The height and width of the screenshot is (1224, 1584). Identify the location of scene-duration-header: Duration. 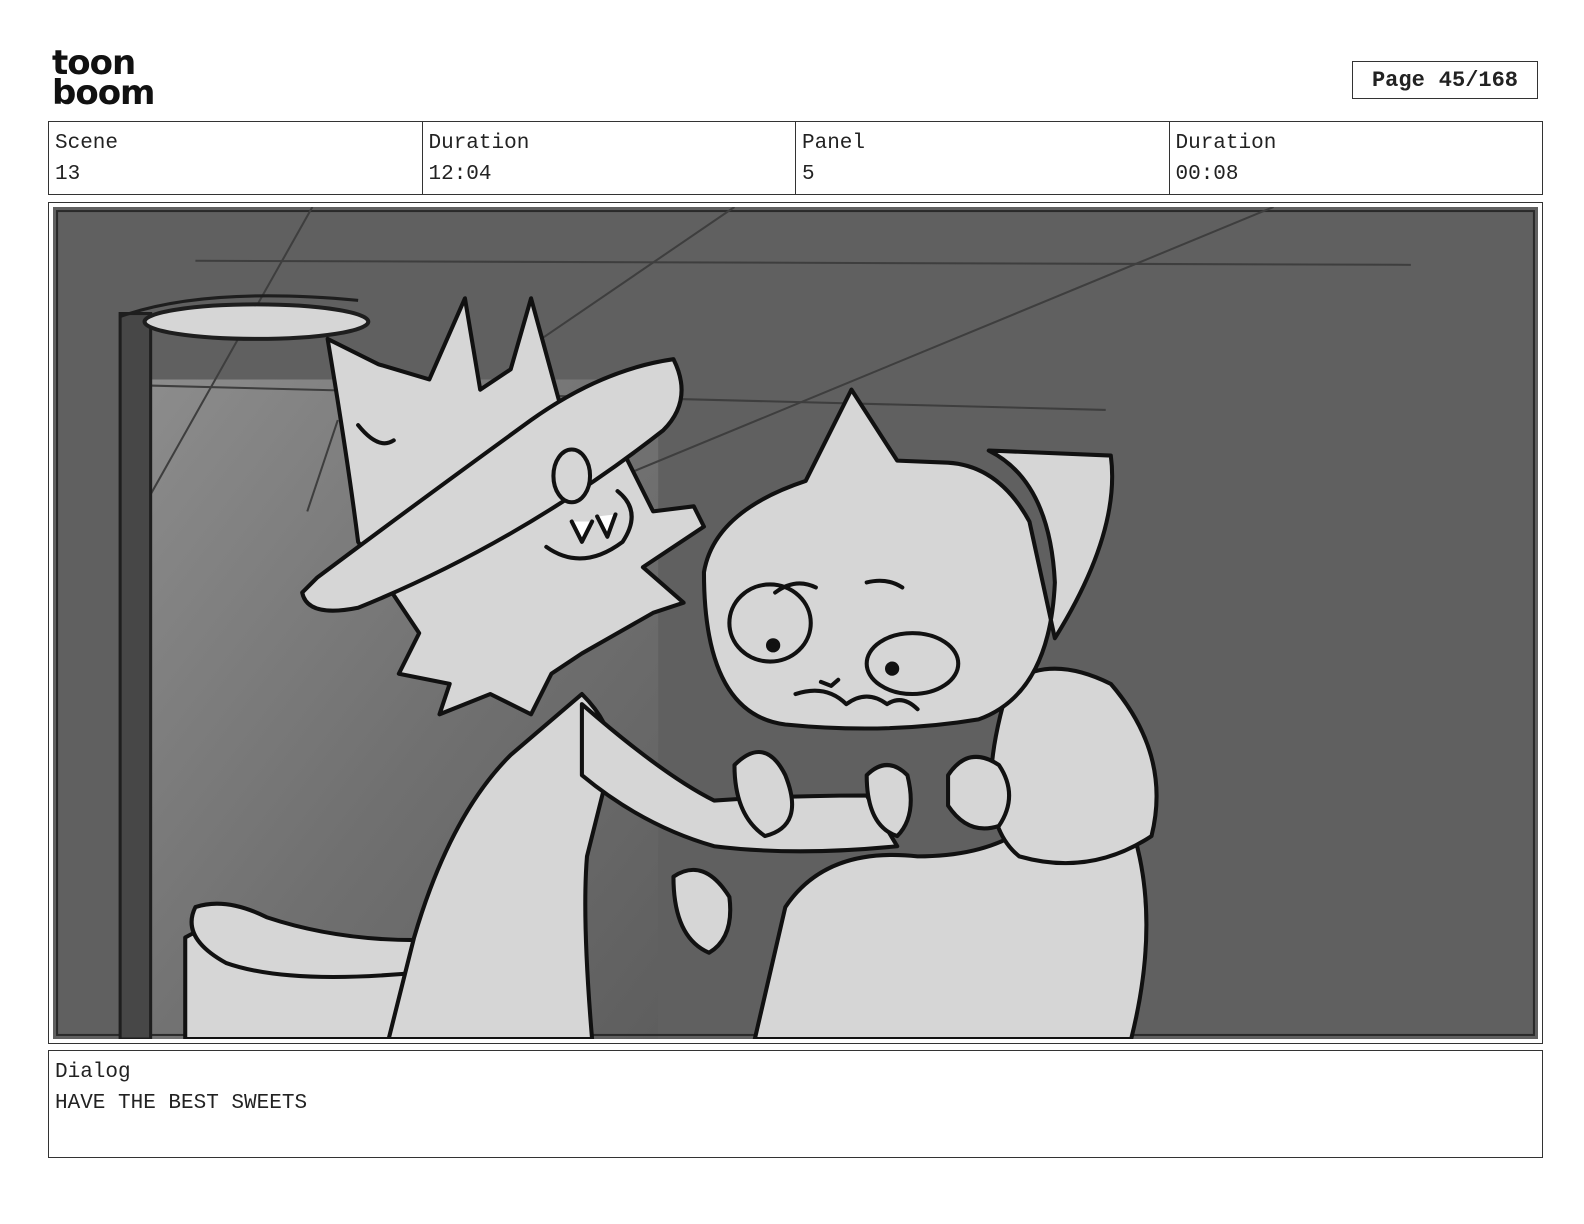
(479, 143).